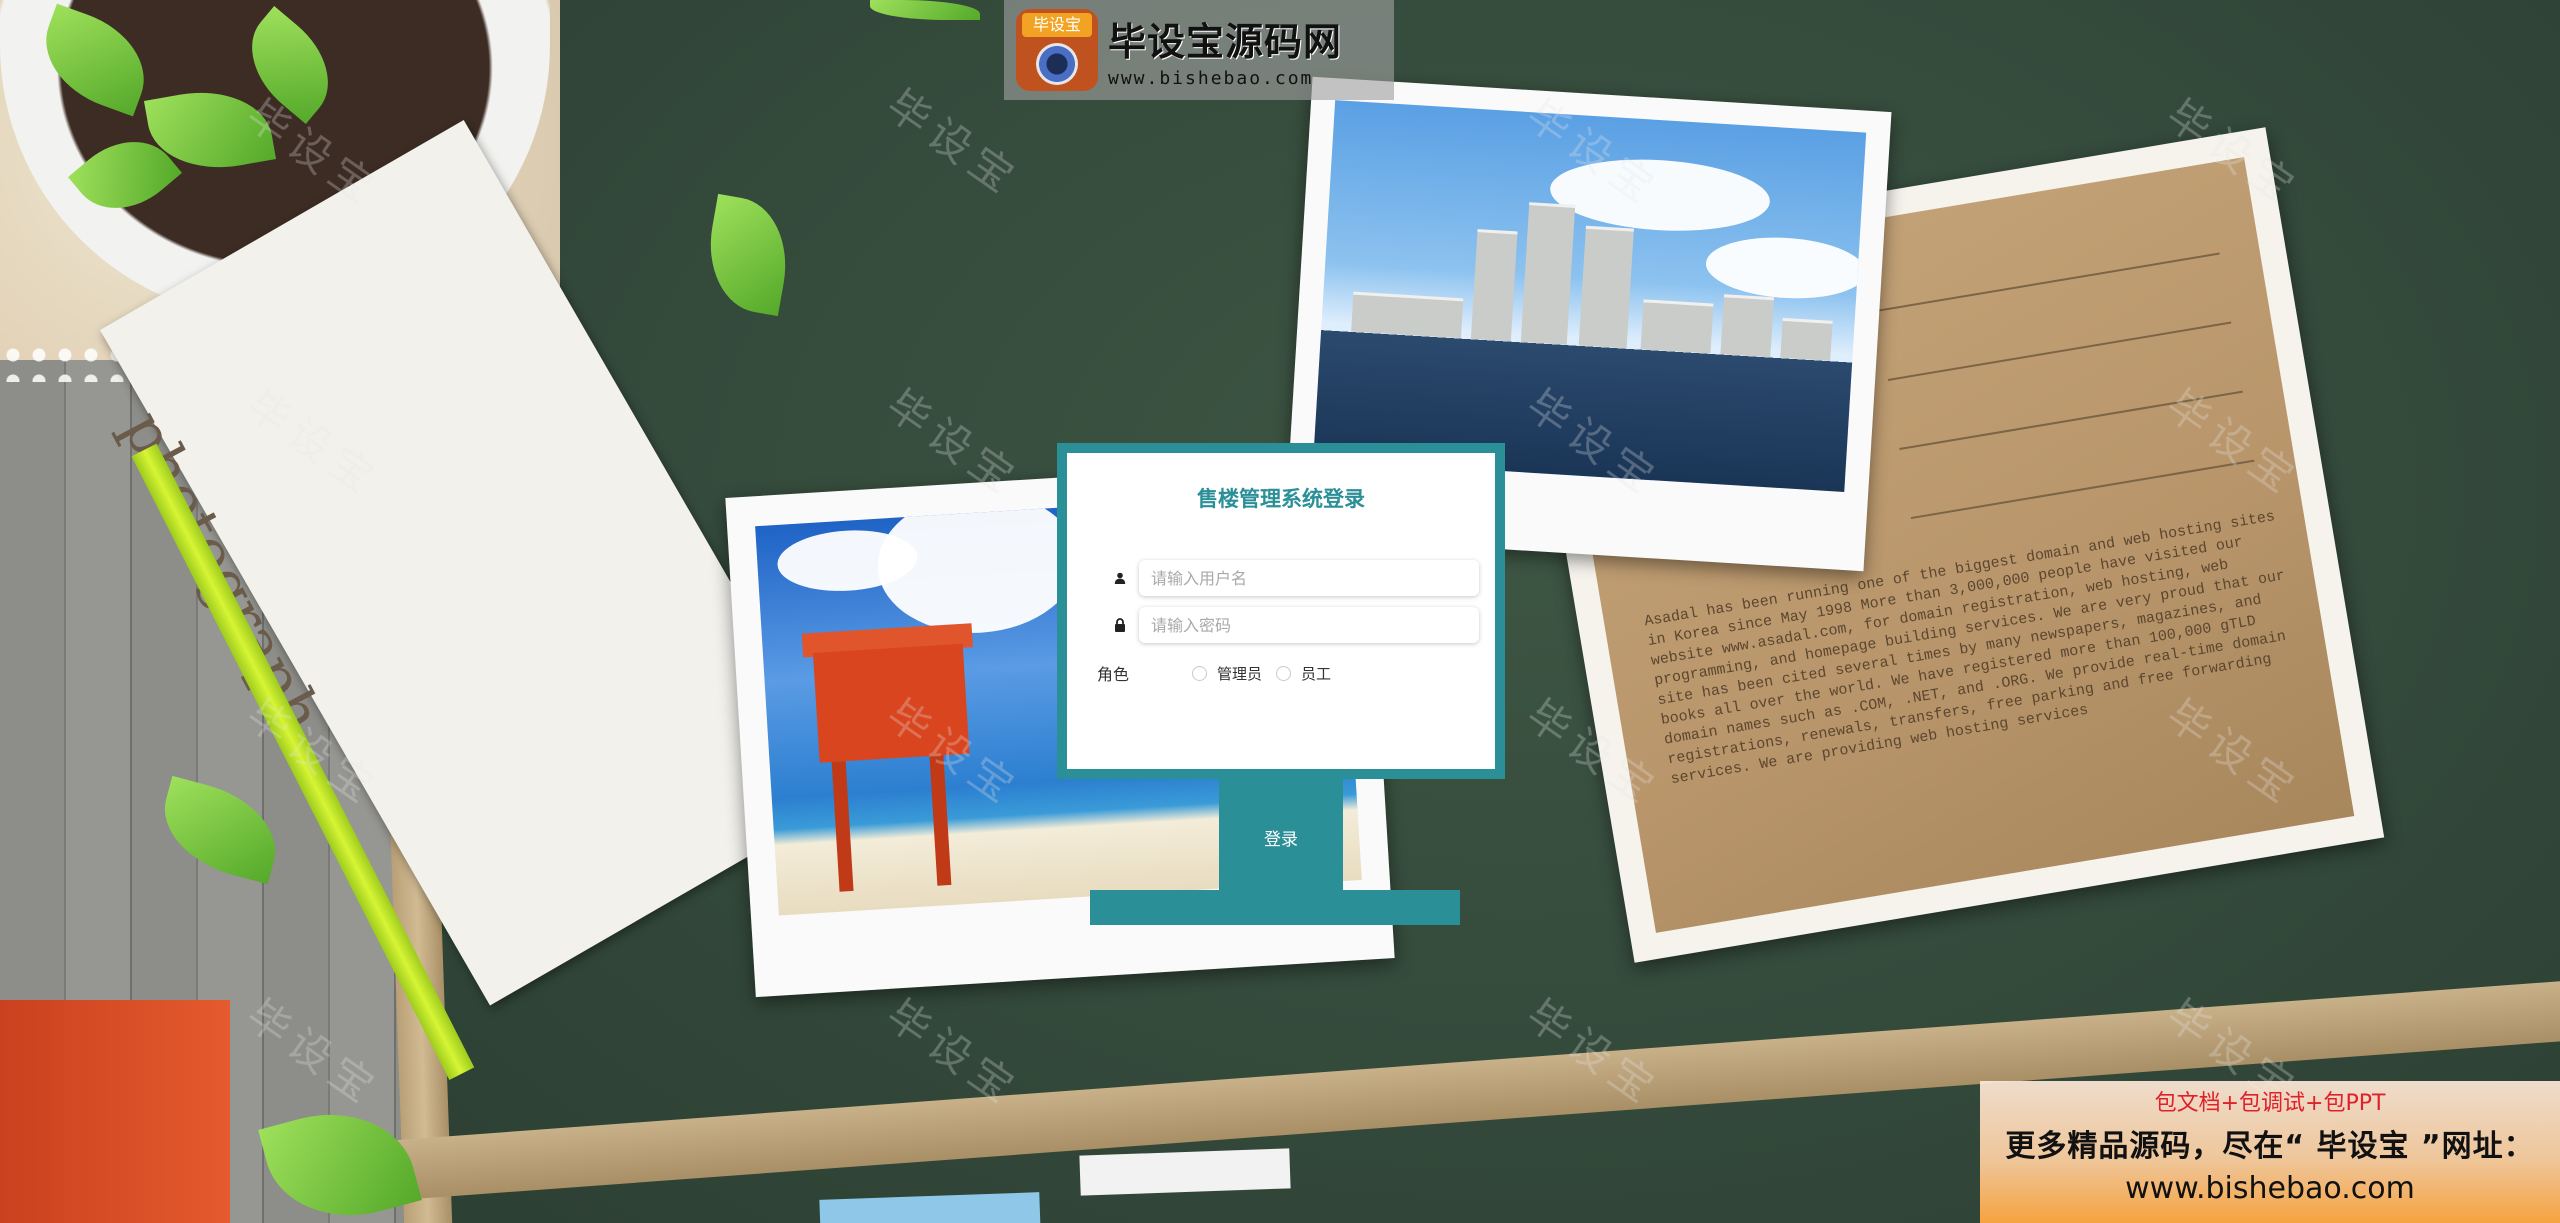  What do you see at coordinates (2270, 1188) in the screenshot?
I see `promo-url: www.bishebao.com` at bounding box center [2270, 1188].